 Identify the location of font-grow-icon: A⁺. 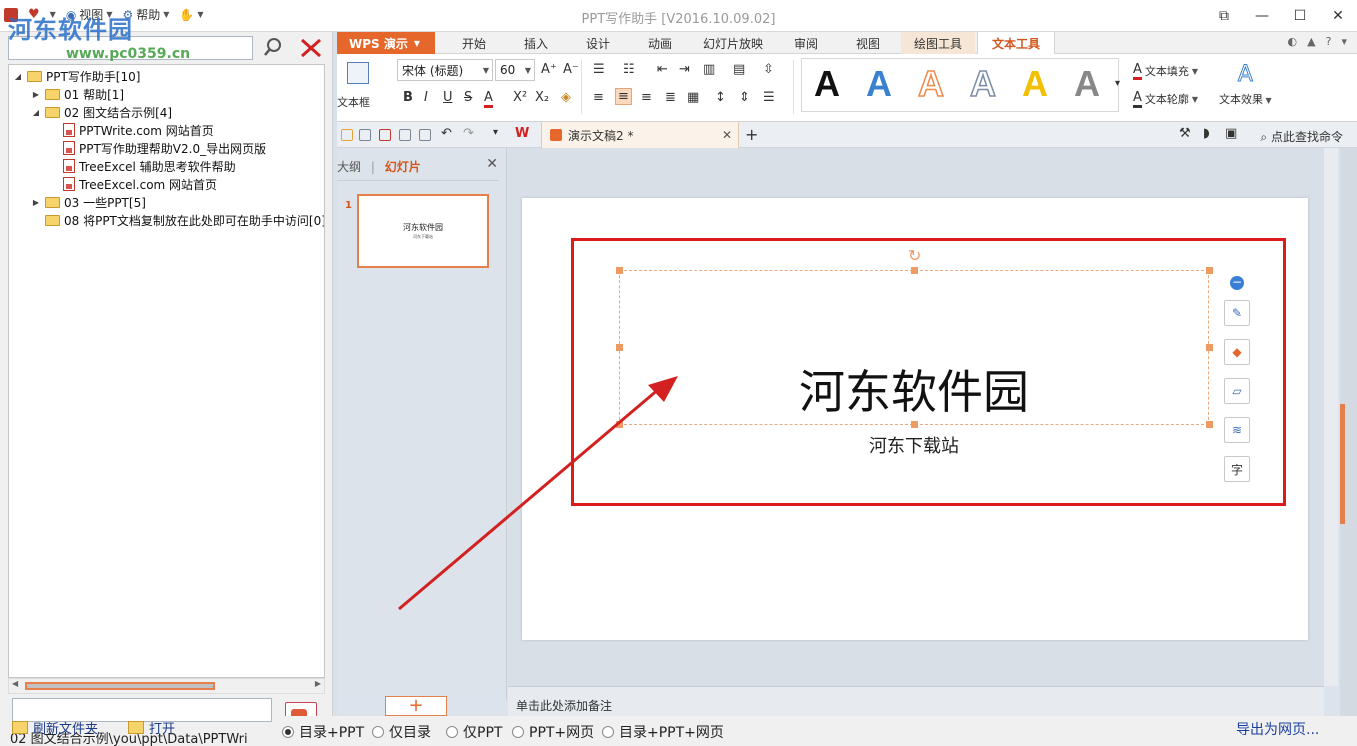
(549, 69).